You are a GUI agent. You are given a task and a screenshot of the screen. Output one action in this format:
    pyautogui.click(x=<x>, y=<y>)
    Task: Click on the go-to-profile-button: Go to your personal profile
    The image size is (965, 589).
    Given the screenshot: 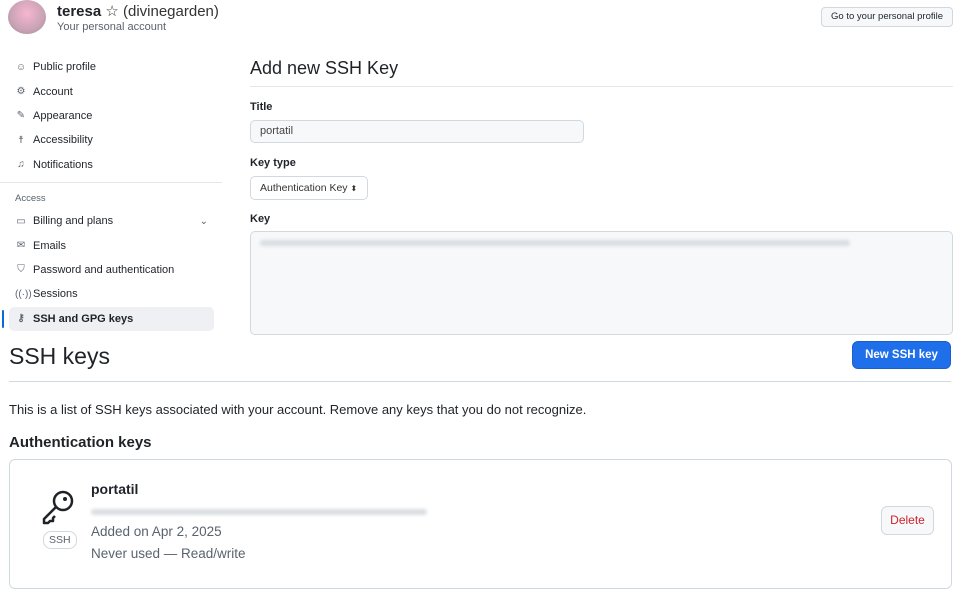 What is the action you would take?
    pyautogui.click(x=887, y=17)
    